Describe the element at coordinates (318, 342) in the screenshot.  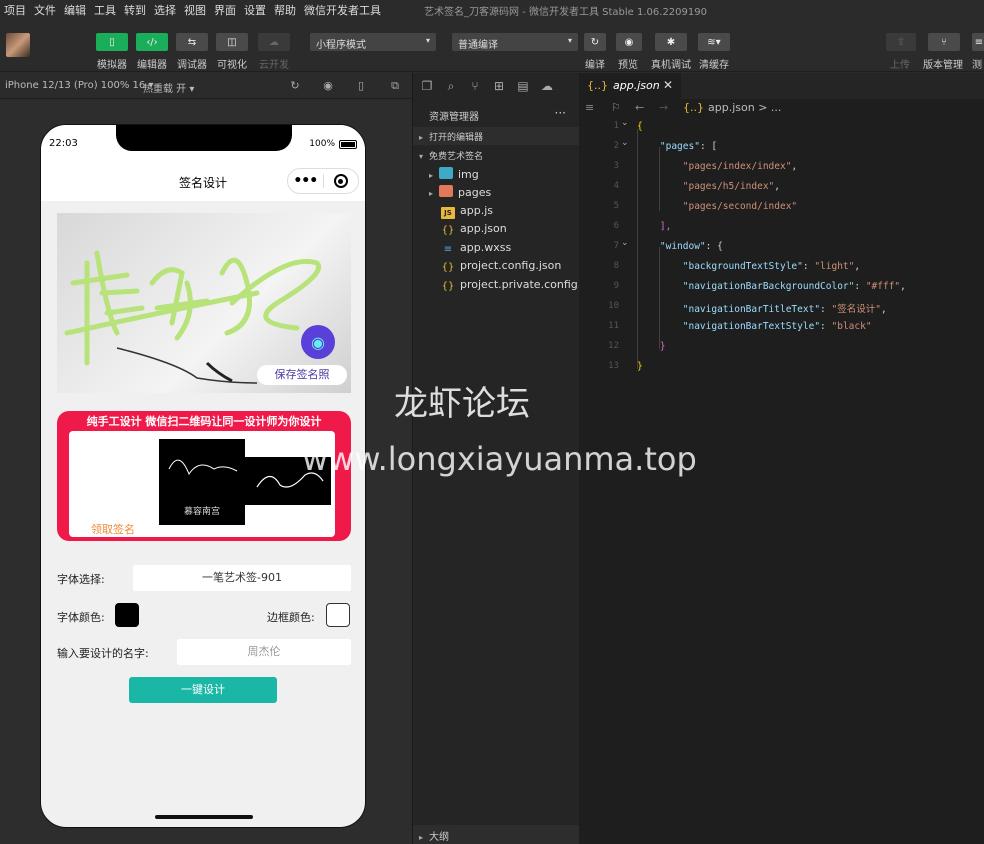
I see `camera-icon: ◉` at that location.